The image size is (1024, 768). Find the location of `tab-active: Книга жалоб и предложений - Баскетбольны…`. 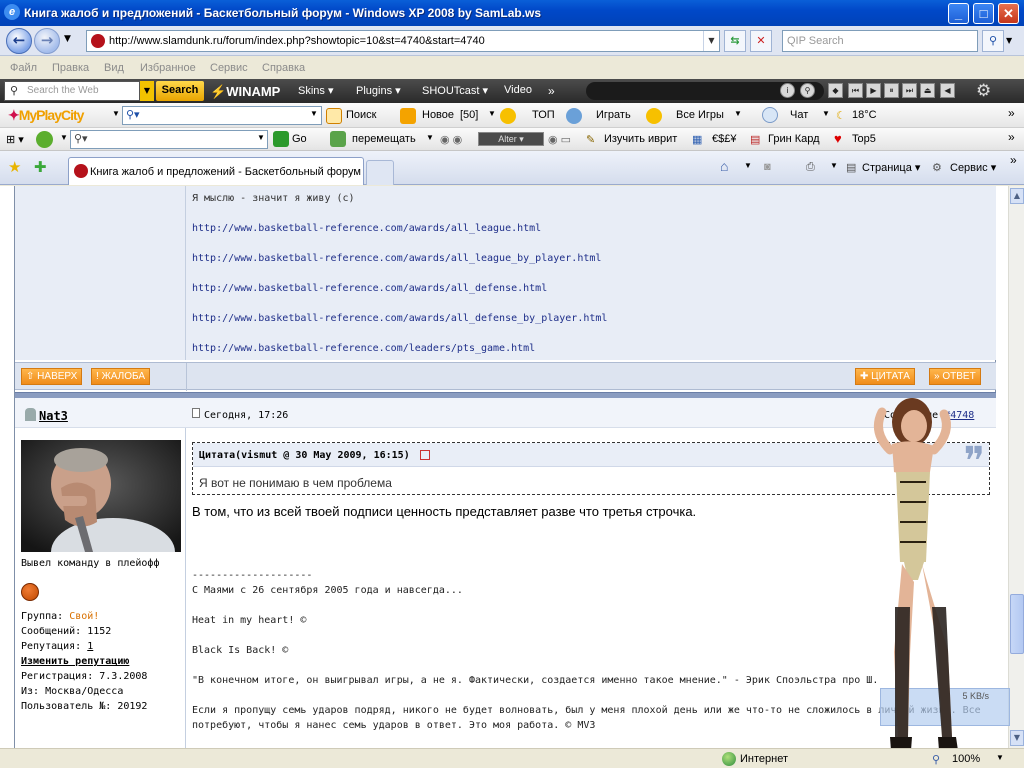

tab-active: Книга жалоб и предложений - Баскетбольны… is located at coordinates (216, 171).